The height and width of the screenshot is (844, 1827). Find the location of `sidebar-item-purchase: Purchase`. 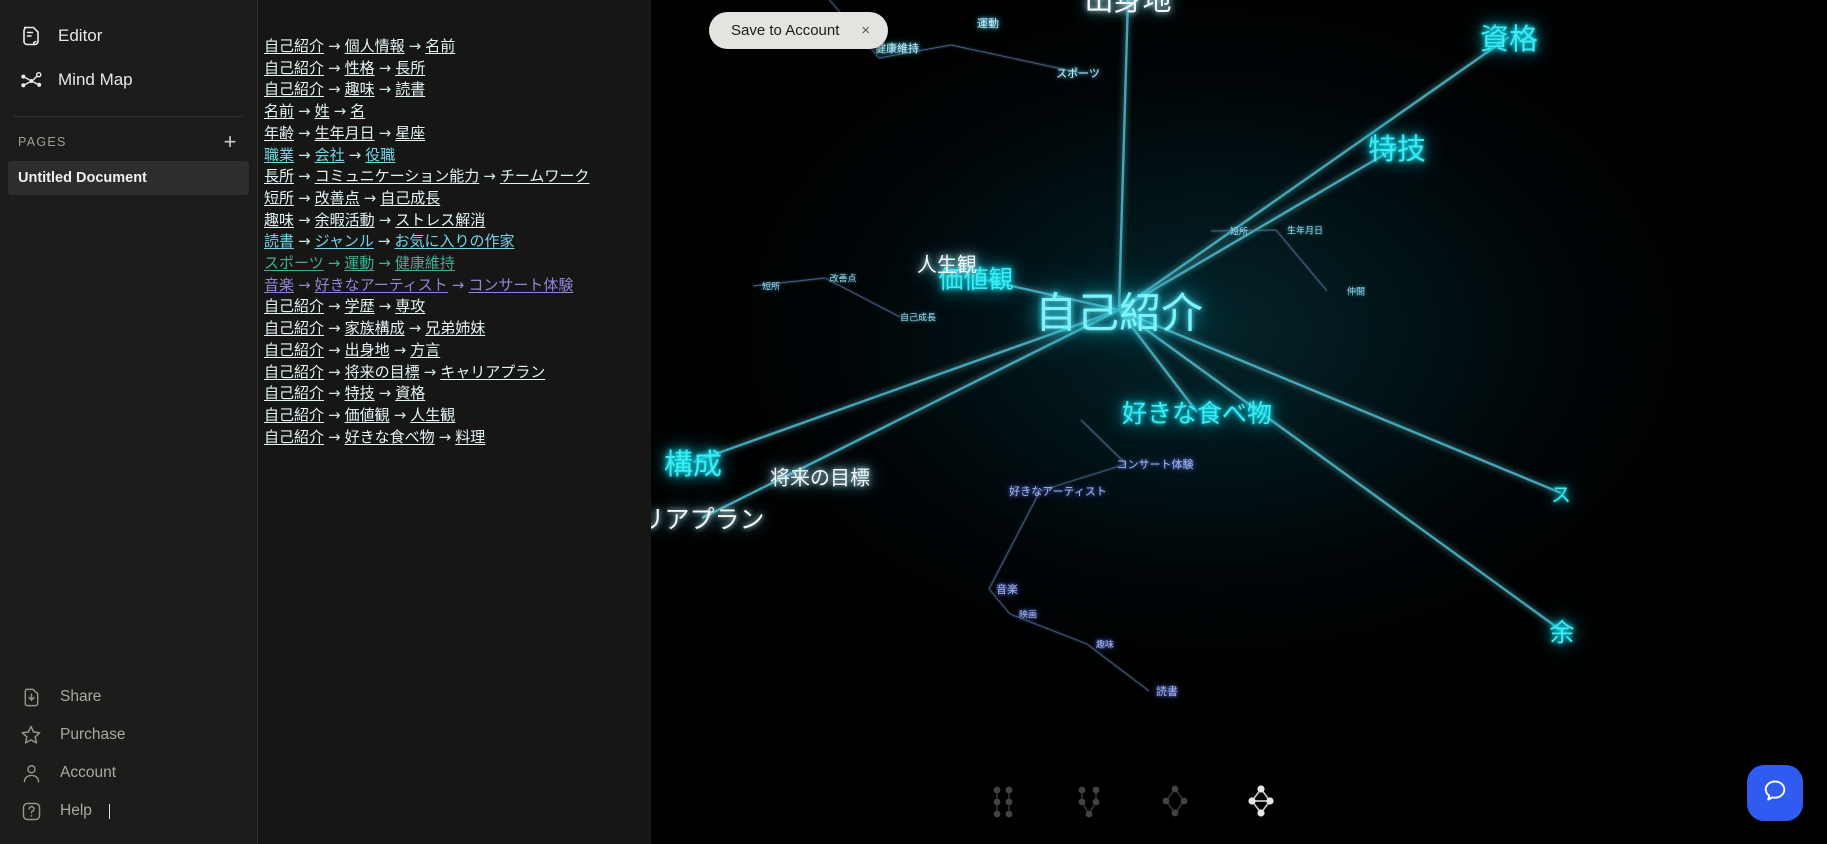

sidebar-item-purchase: Purchase is located at coordinates (128, 735).